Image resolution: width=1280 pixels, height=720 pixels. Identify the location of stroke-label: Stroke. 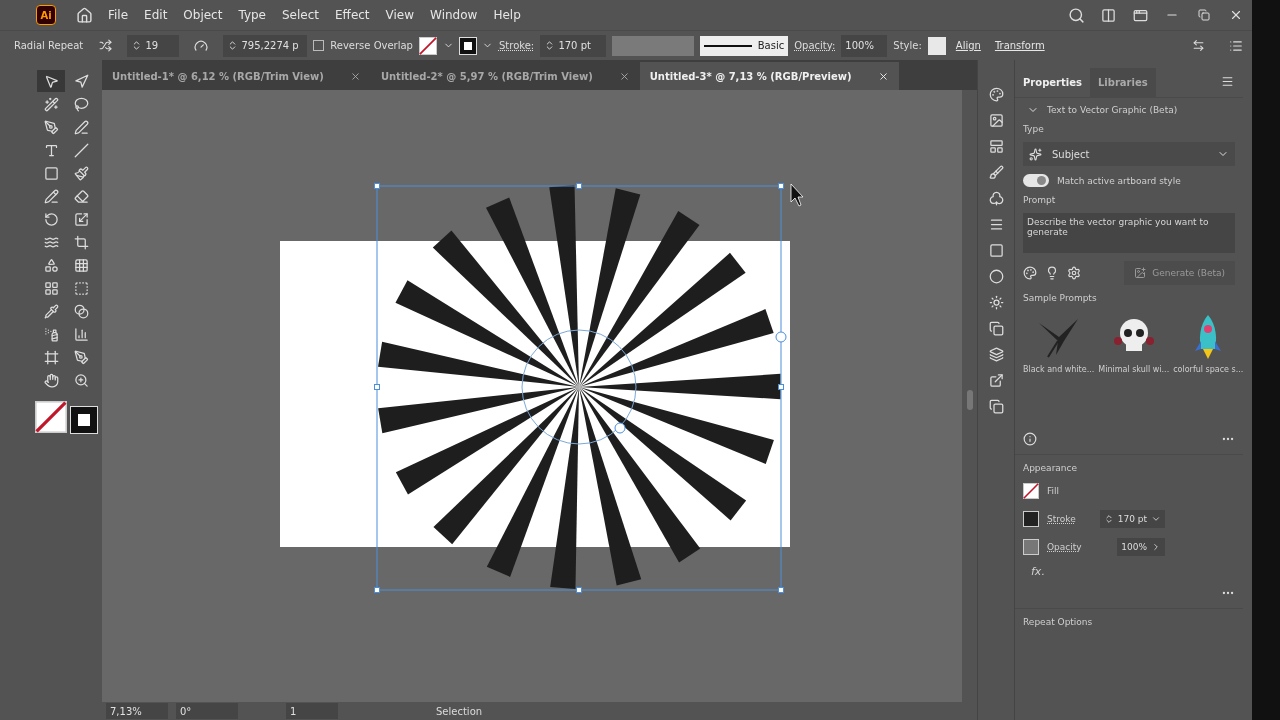
(1061, 519).